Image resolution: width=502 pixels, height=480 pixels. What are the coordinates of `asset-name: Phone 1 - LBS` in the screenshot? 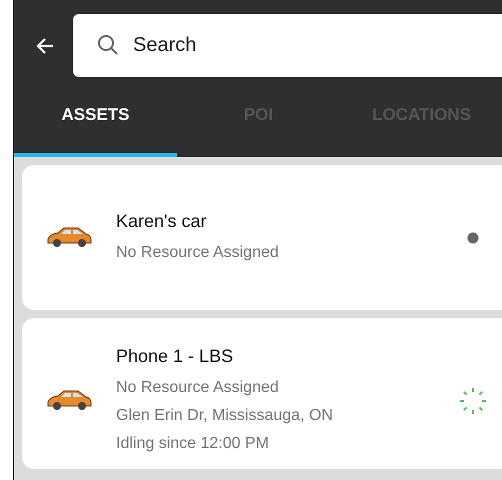 It's located at (175, 356).